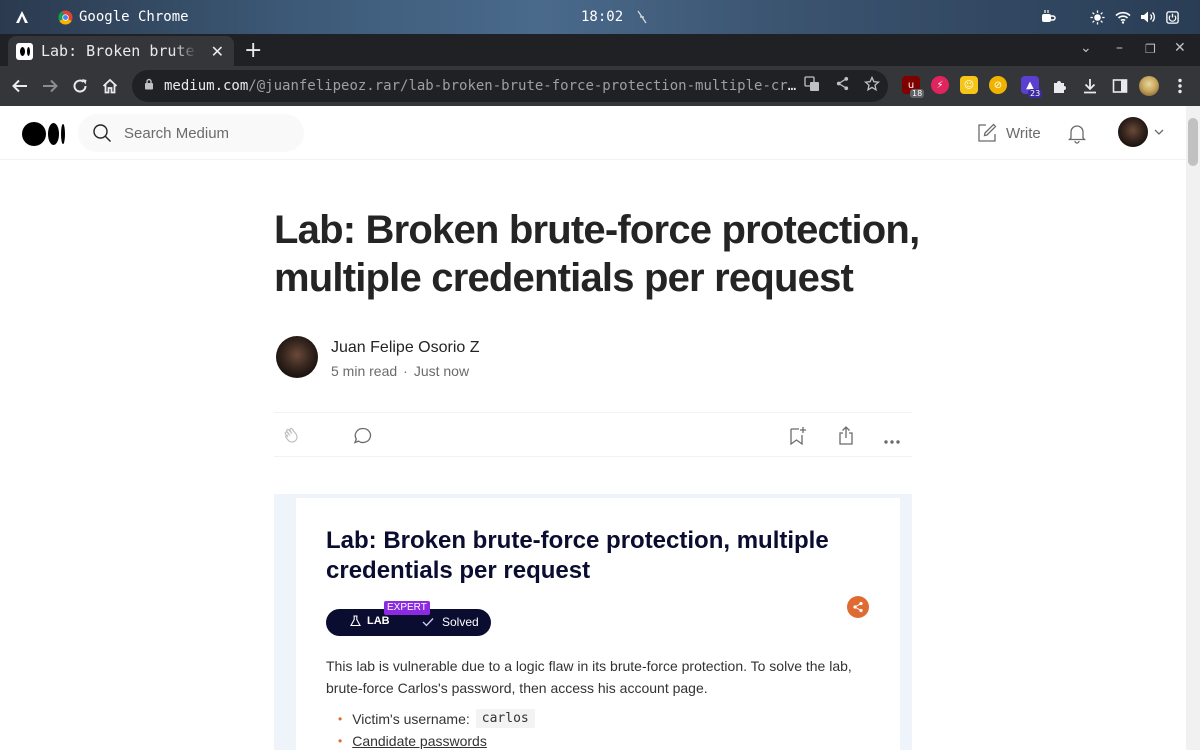 The height and width of the screenshot is (750, 1200). What do you see at coordinates (858, 607) in the screenshot?
I see `lab-share-icon` at bounding box center [858, 607].